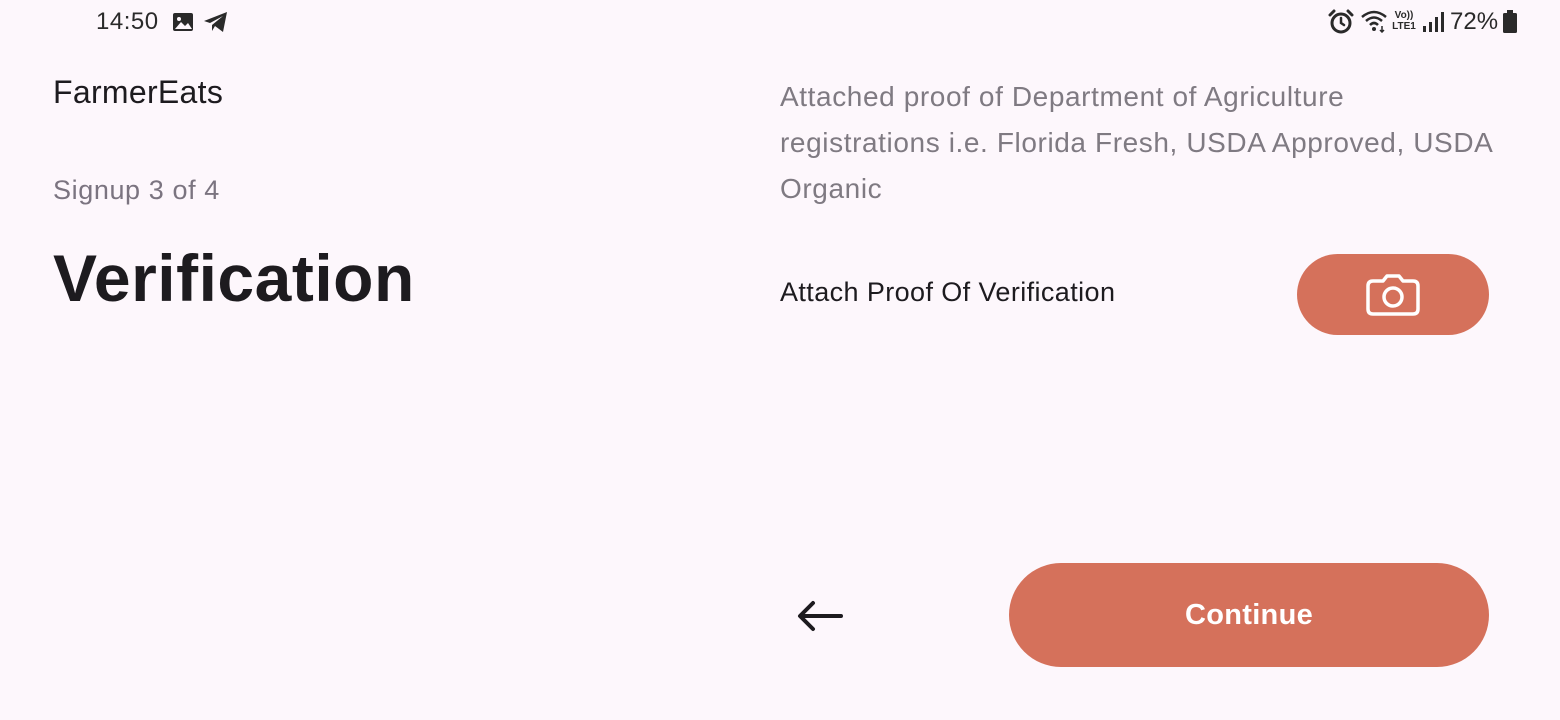 The height and width of the screenshot is (720, 1560). What do you see at coordinates (127, 21) in the screenshot?
I see `status-time: 14:50` at bounding box center [127, 21].